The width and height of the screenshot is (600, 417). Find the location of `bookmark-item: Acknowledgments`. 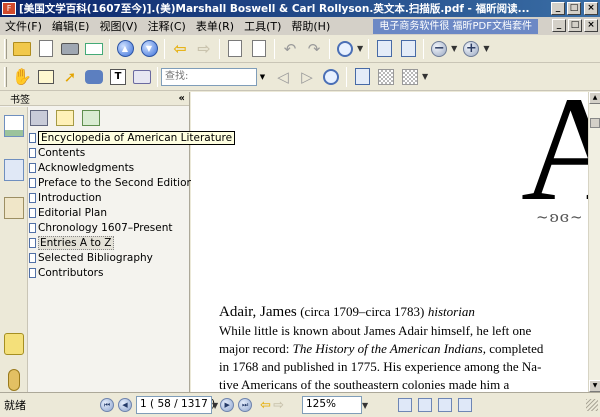

bookmark-item: Acknowledgments is located at coordinates (109, 167).